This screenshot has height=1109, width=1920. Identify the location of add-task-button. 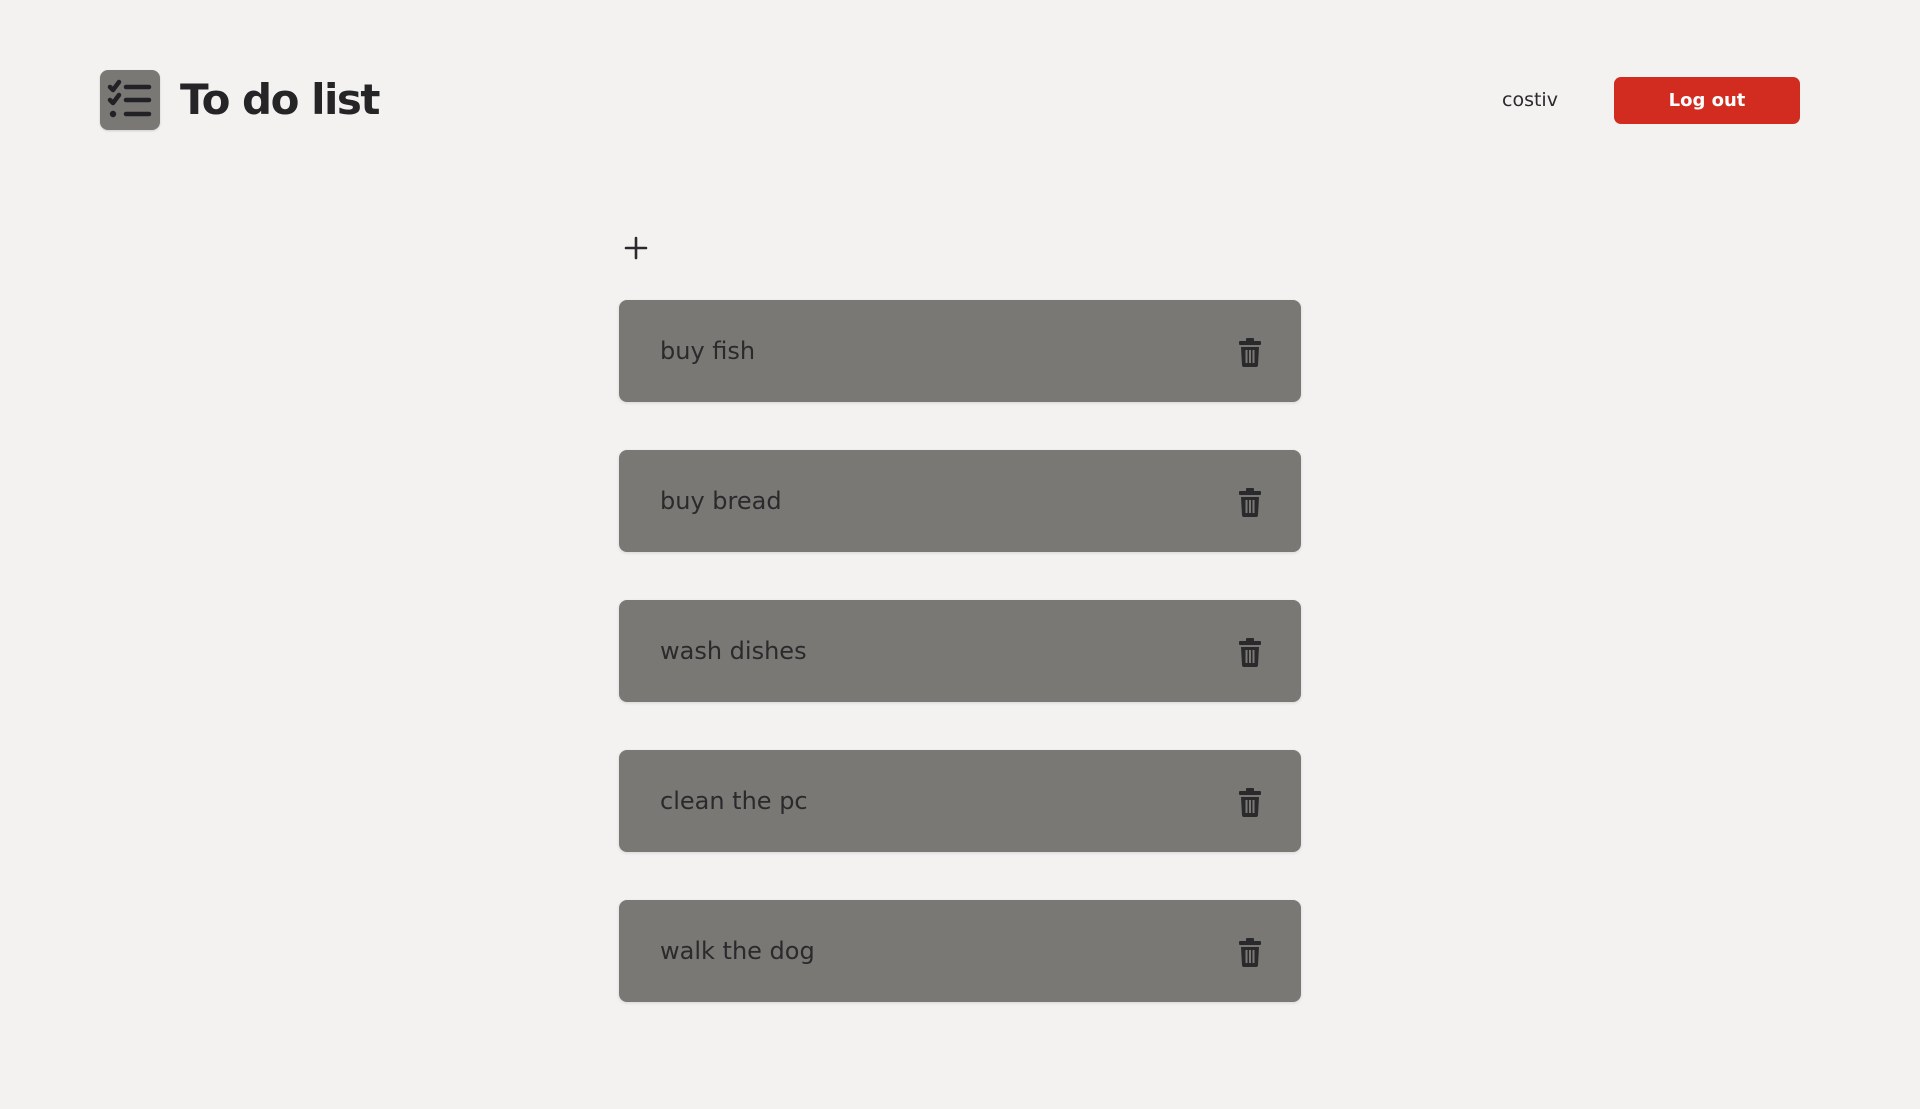
(636, 248).